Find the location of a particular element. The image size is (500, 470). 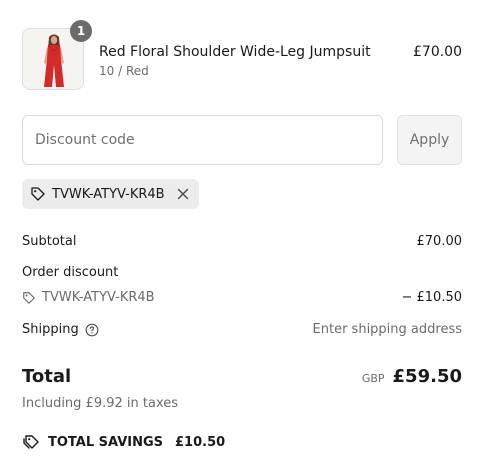

subtotal-label: Subtotal is located at coordinates (49, 241).